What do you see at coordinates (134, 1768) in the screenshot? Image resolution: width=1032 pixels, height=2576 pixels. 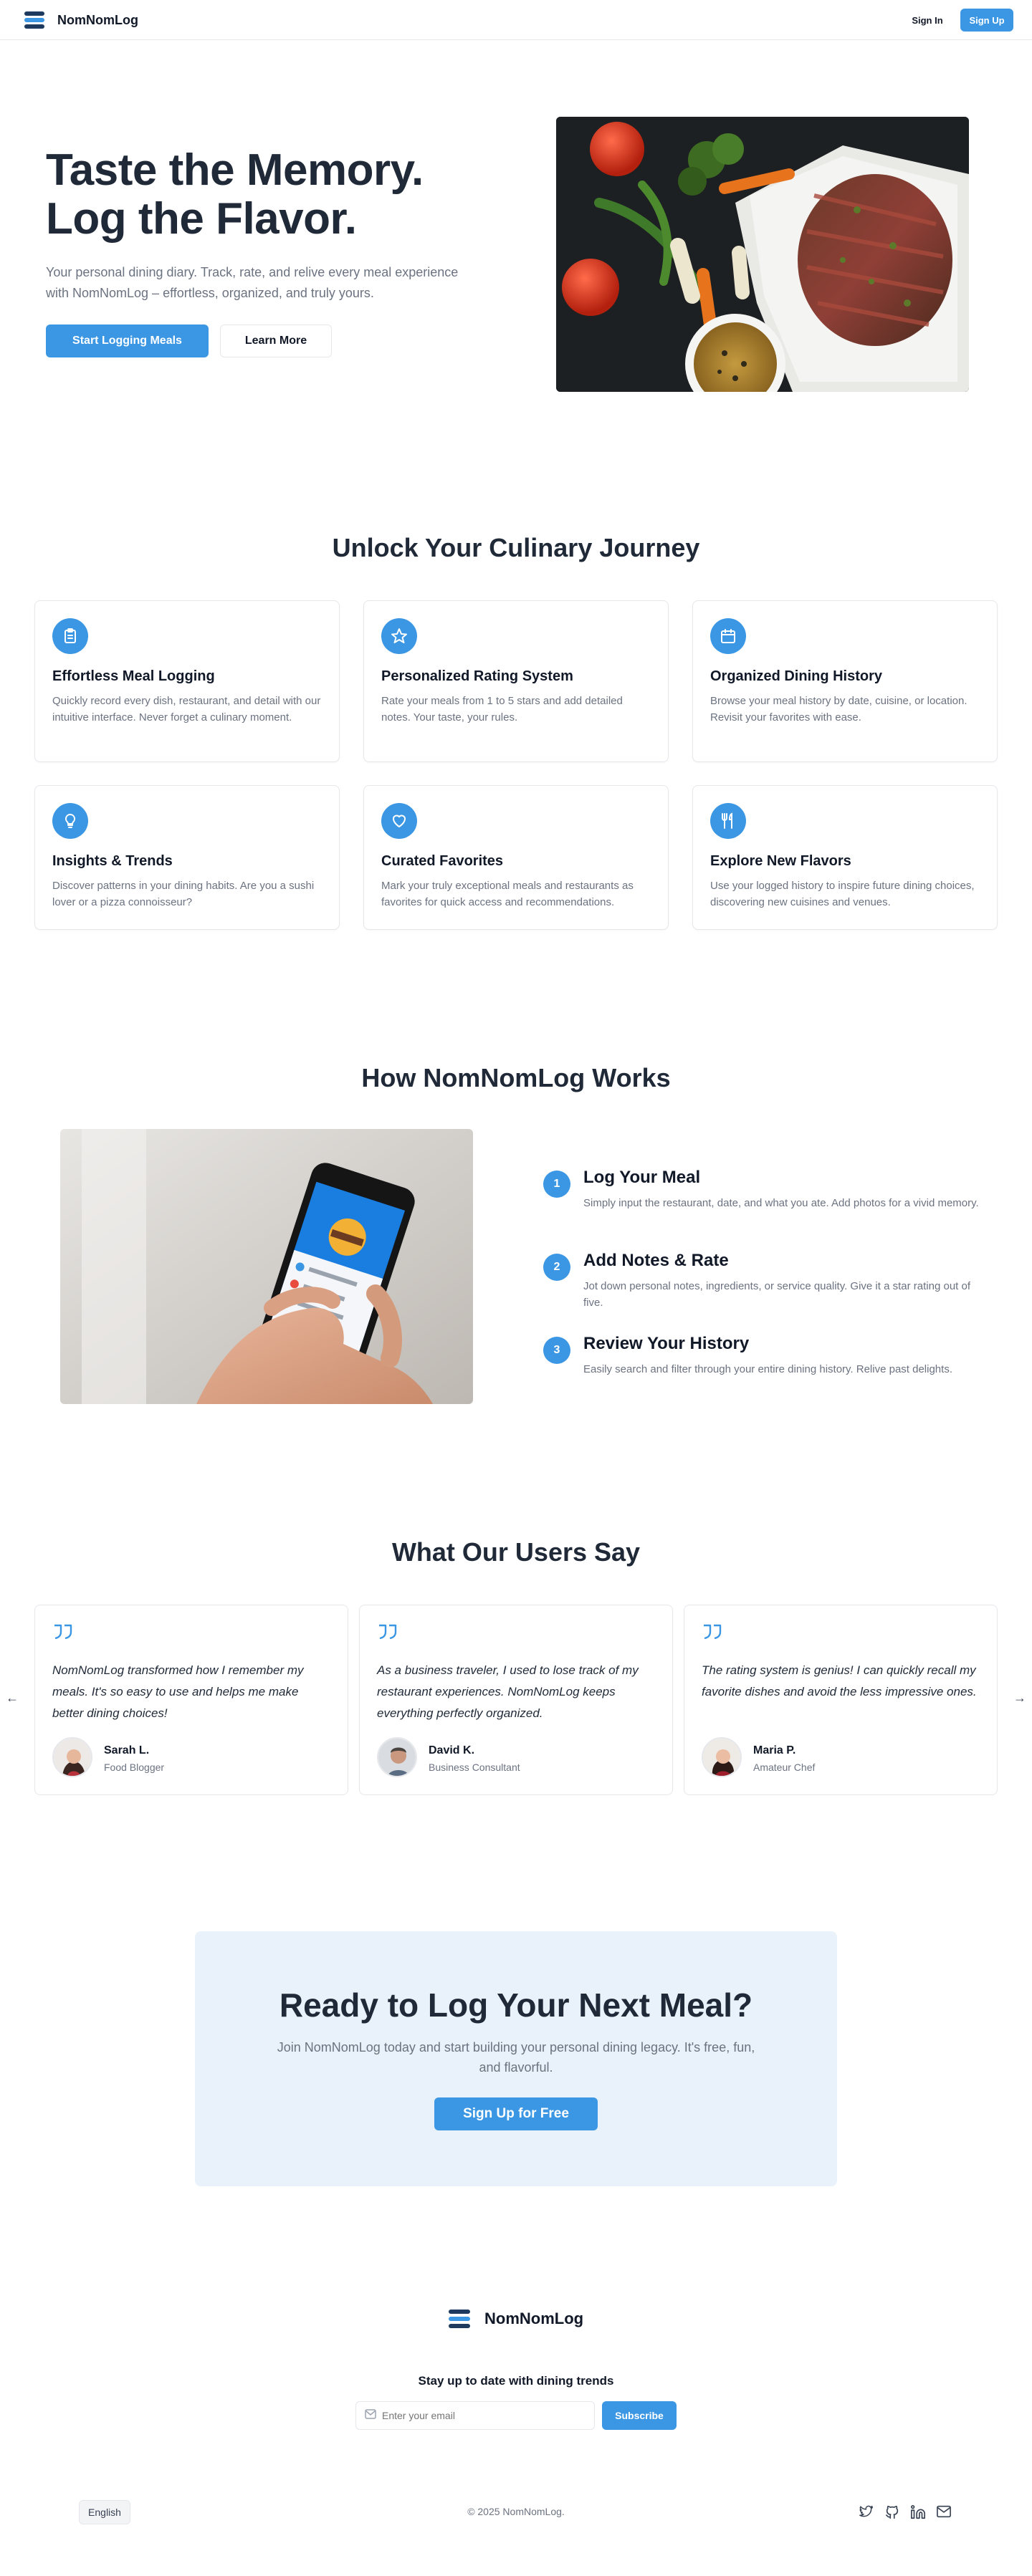 I see `testimonial-role: Food Blogger` at bounding box center [134, 1768].